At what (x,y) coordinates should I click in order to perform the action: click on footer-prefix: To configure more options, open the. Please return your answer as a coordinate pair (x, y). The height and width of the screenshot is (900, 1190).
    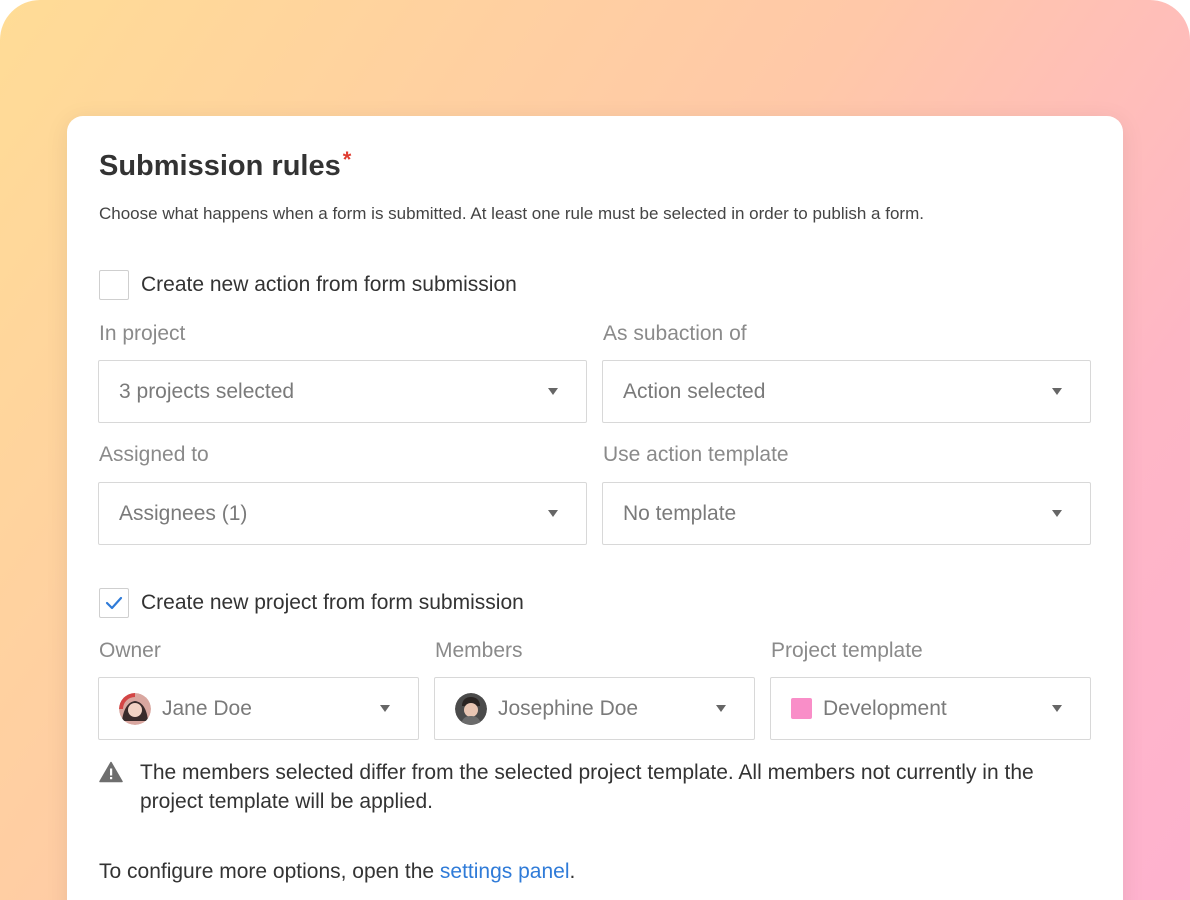
    Looking at the image, I should click on (269, 871).